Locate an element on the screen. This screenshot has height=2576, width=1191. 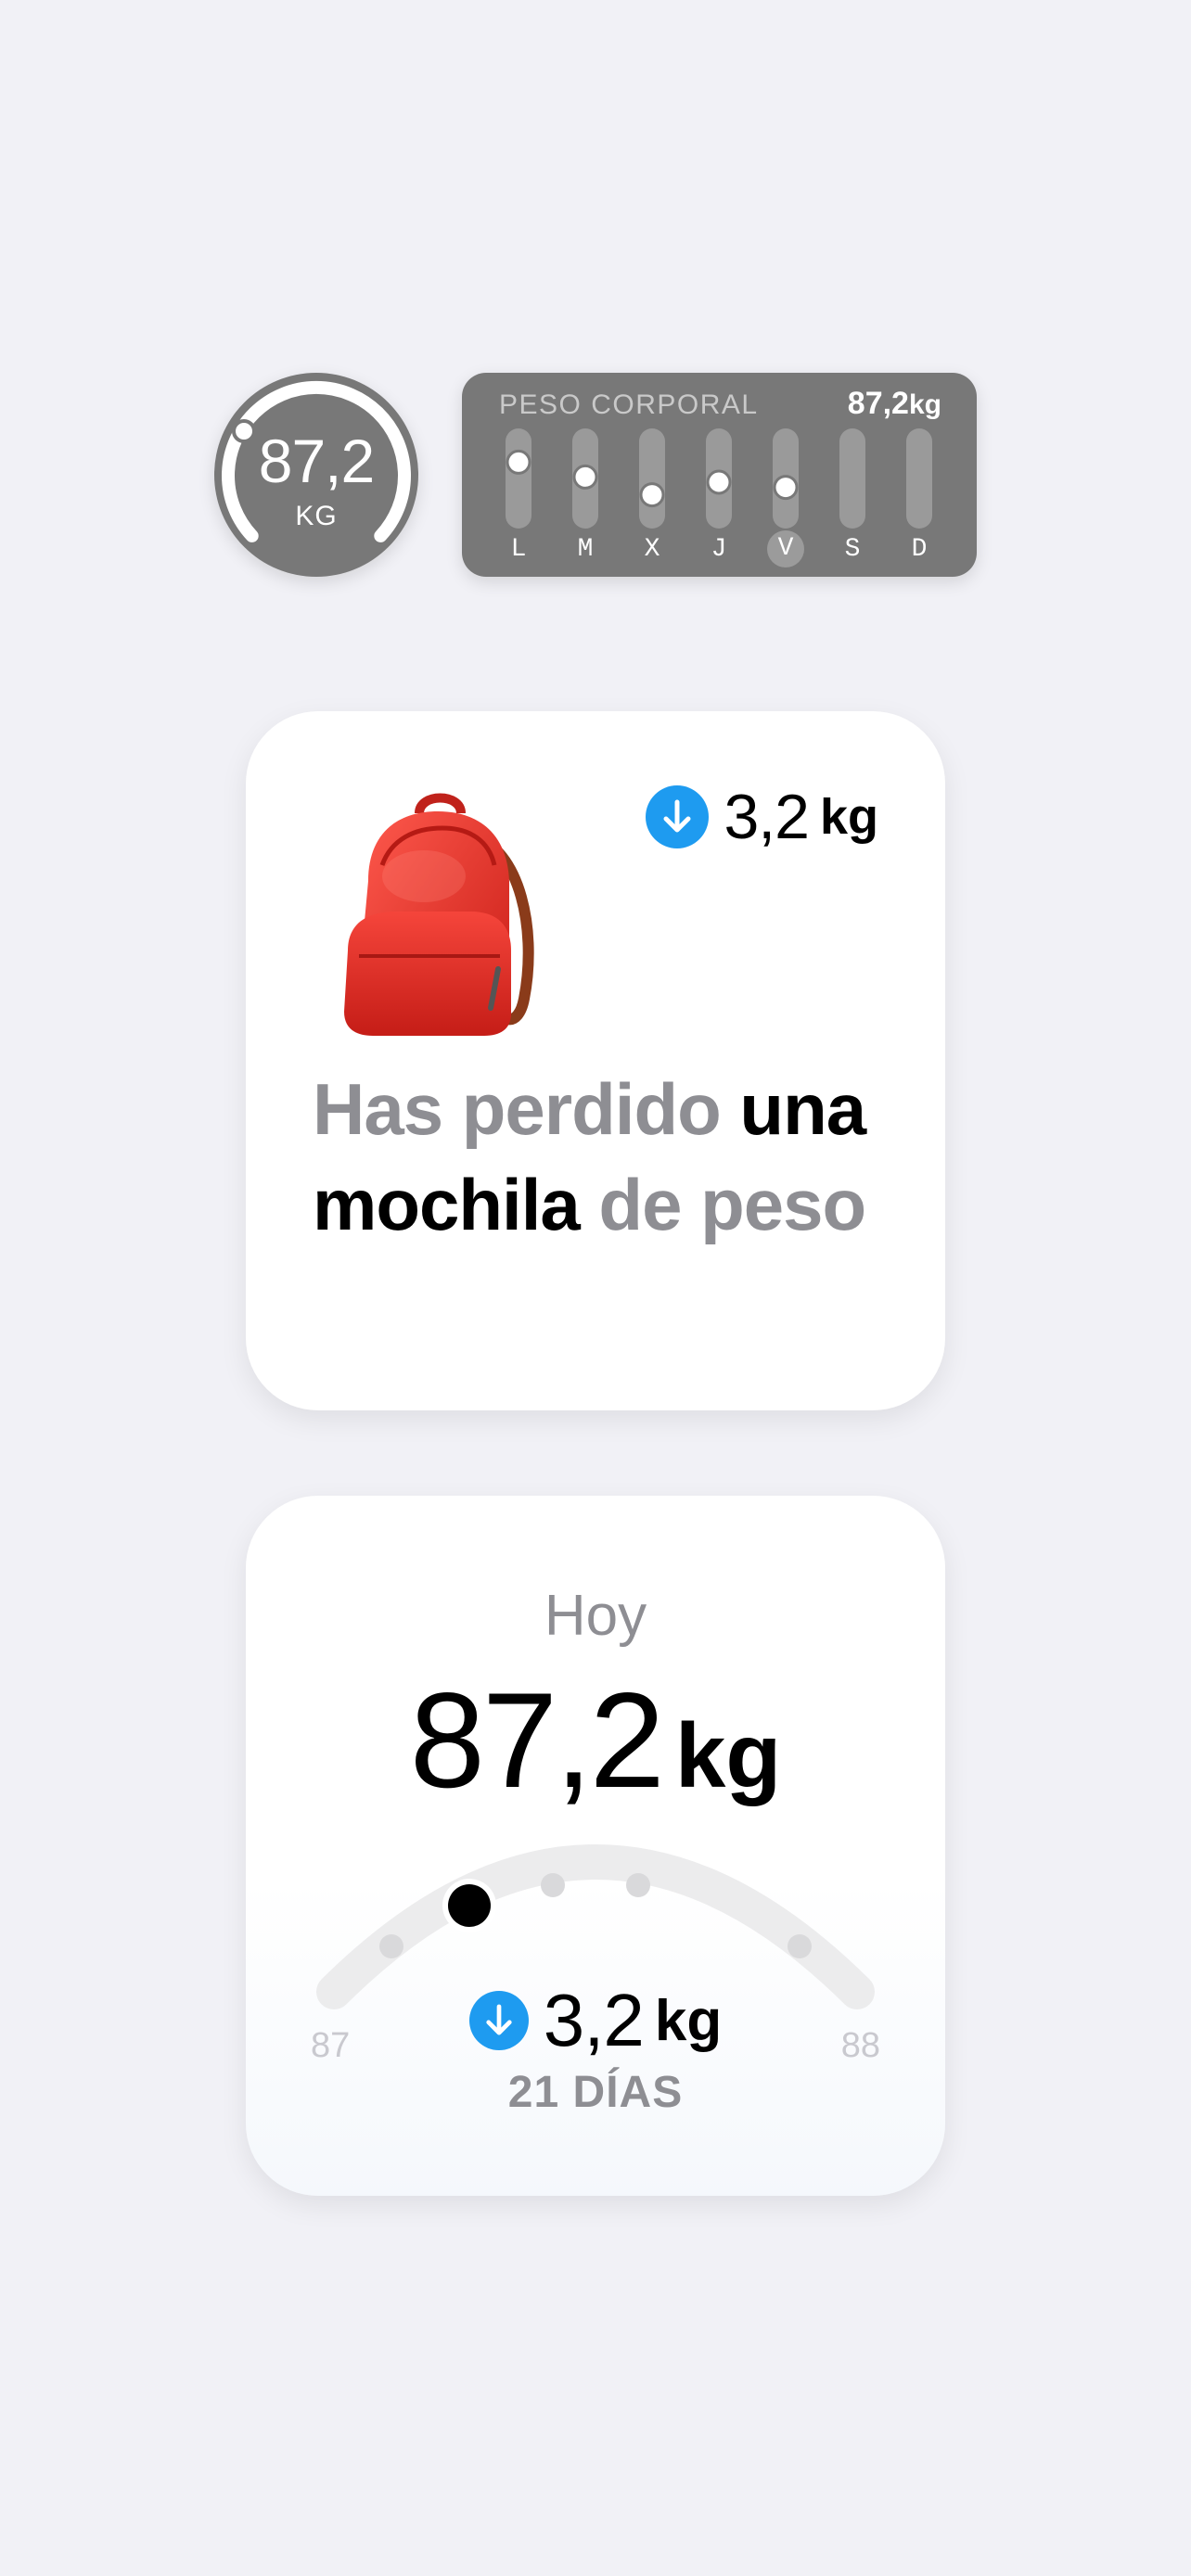
today-delta-value: 3,2 is located at coordinates (594, 2020).